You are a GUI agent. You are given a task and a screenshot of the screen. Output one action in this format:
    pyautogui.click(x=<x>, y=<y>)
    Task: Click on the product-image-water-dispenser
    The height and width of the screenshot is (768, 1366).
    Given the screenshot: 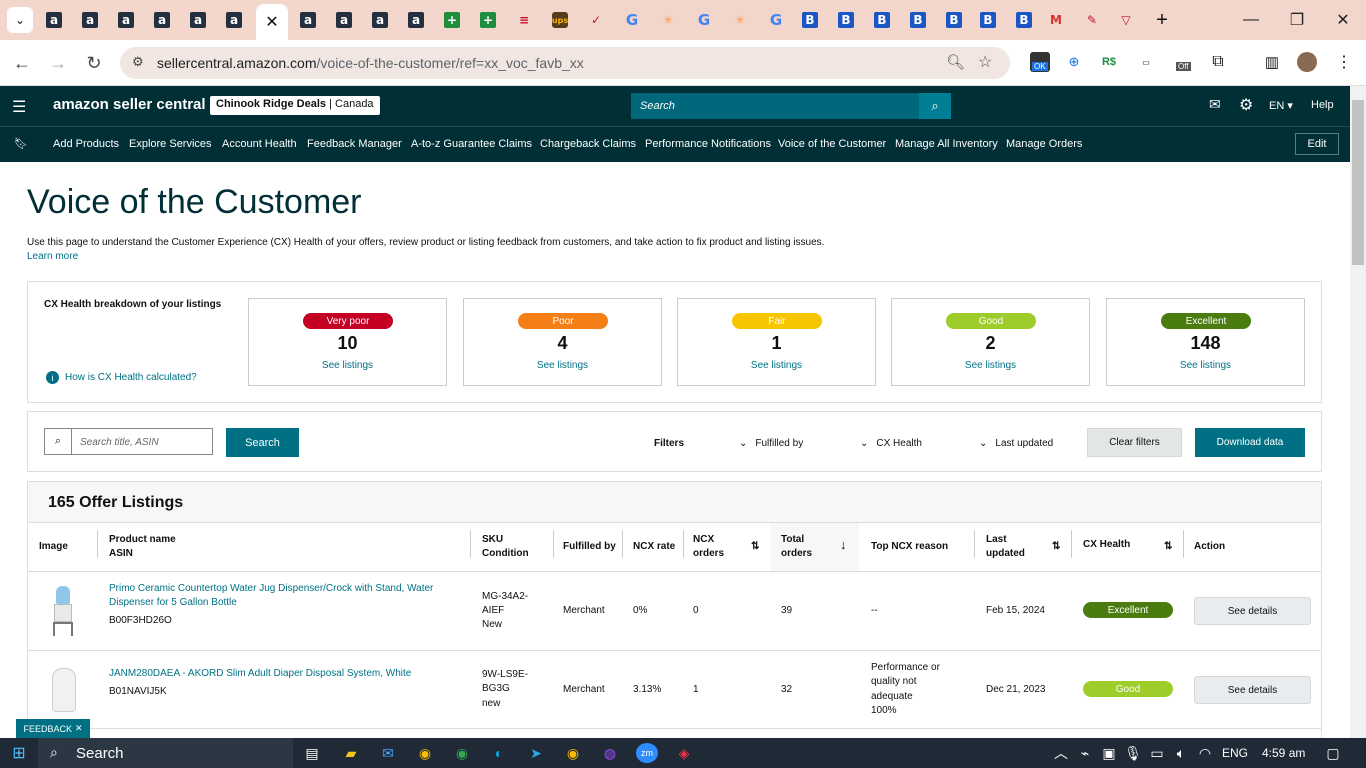 What is the action you would take?
    pyautogui.click(x=63, y=611)
    